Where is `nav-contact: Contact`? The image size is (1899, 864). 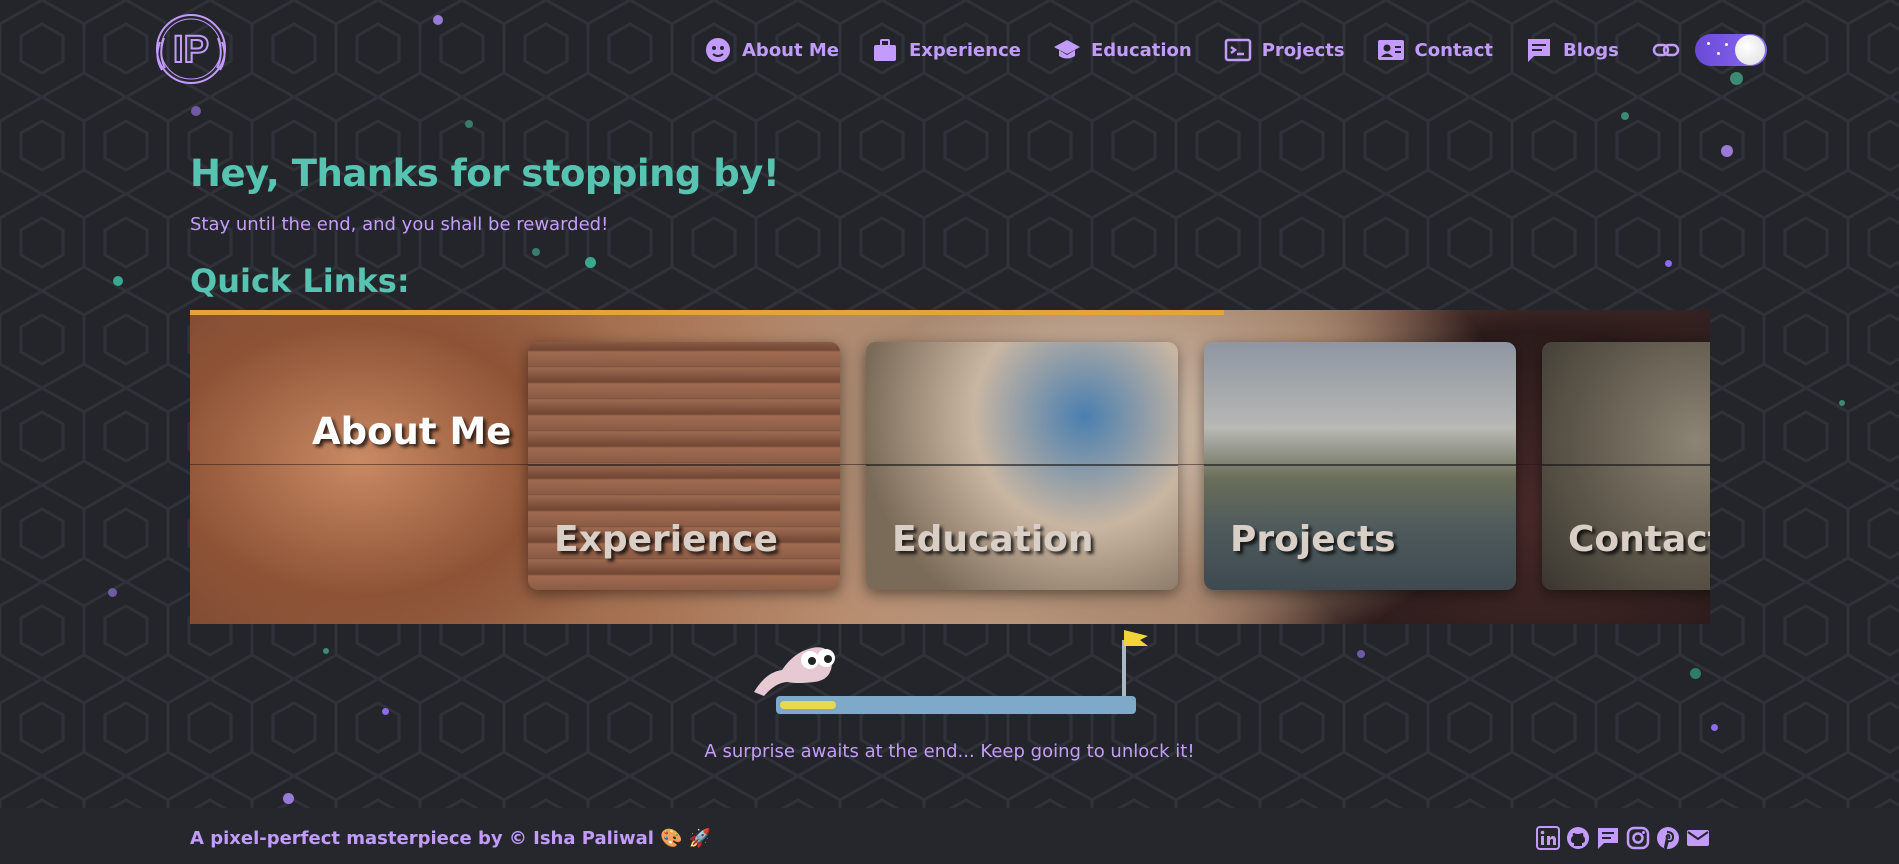
nav-contact: Contact is located at coordinates (1435, 50).